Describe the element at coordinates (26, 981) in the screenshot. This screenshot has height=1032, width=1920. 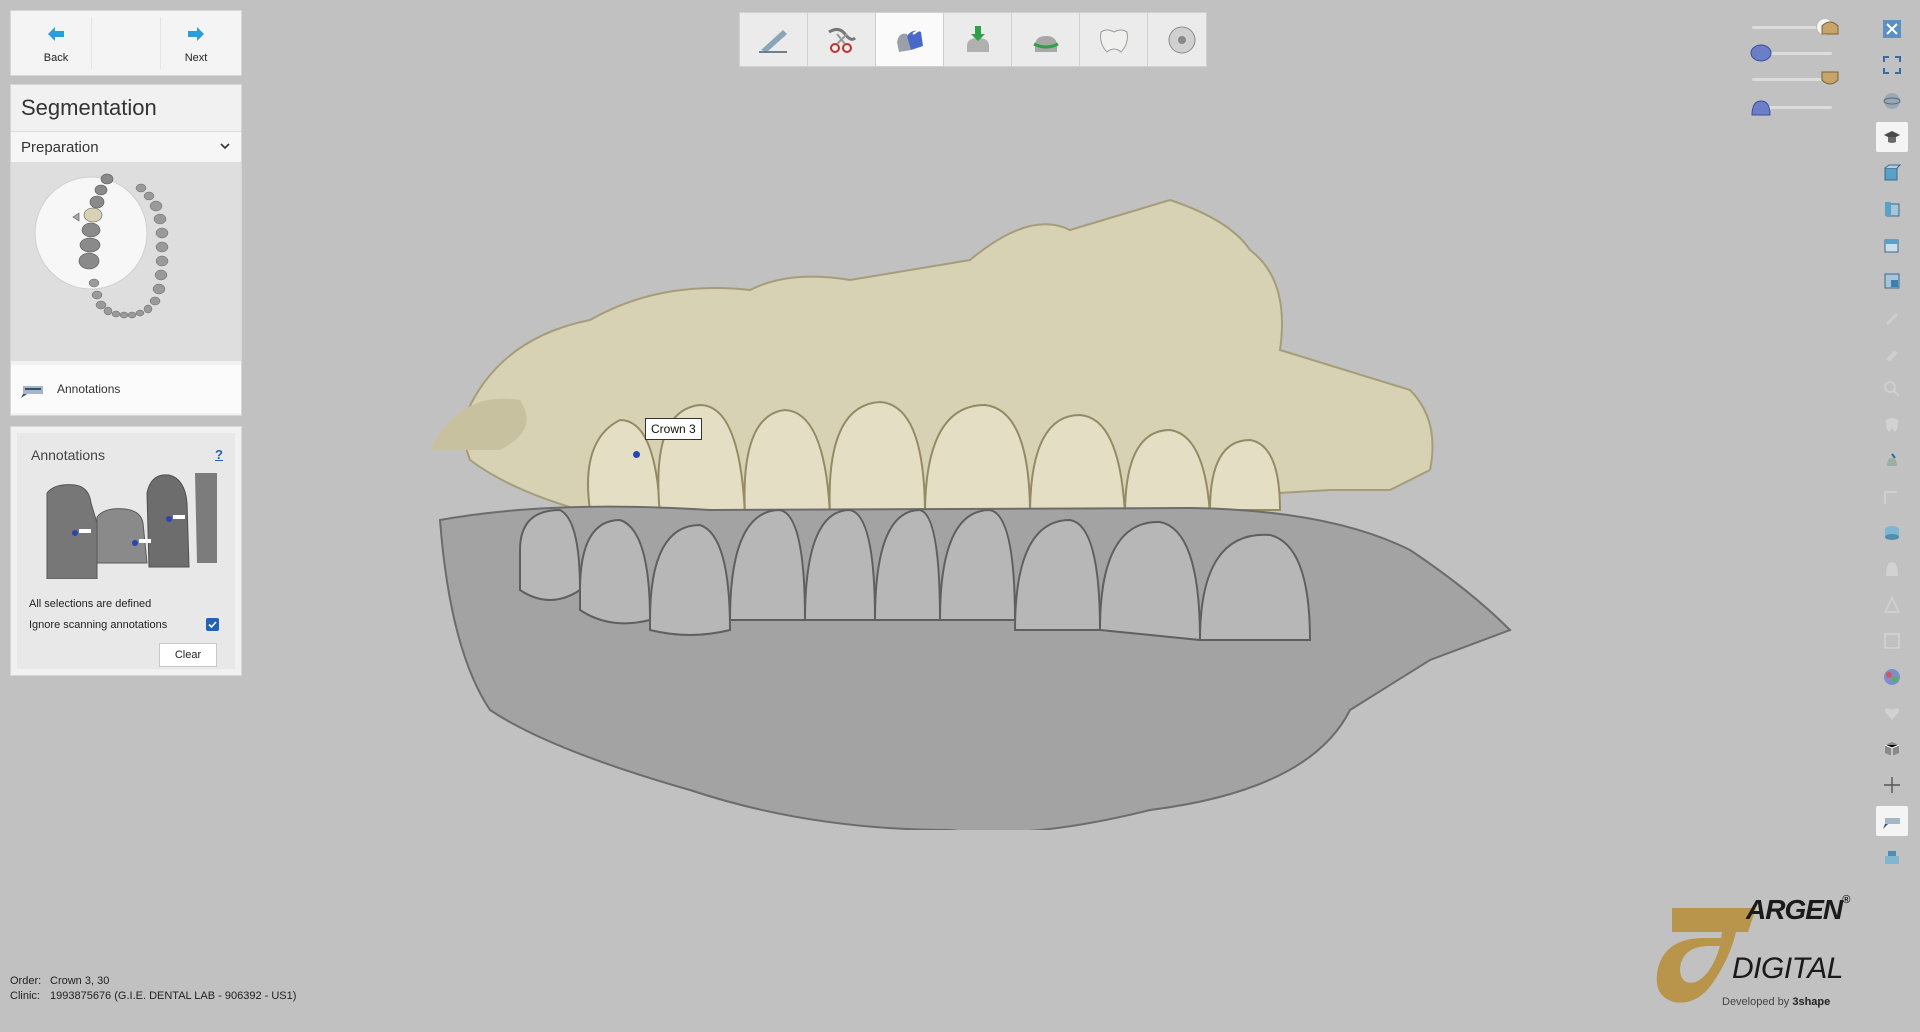
I see `order-key: Order:` at that location.